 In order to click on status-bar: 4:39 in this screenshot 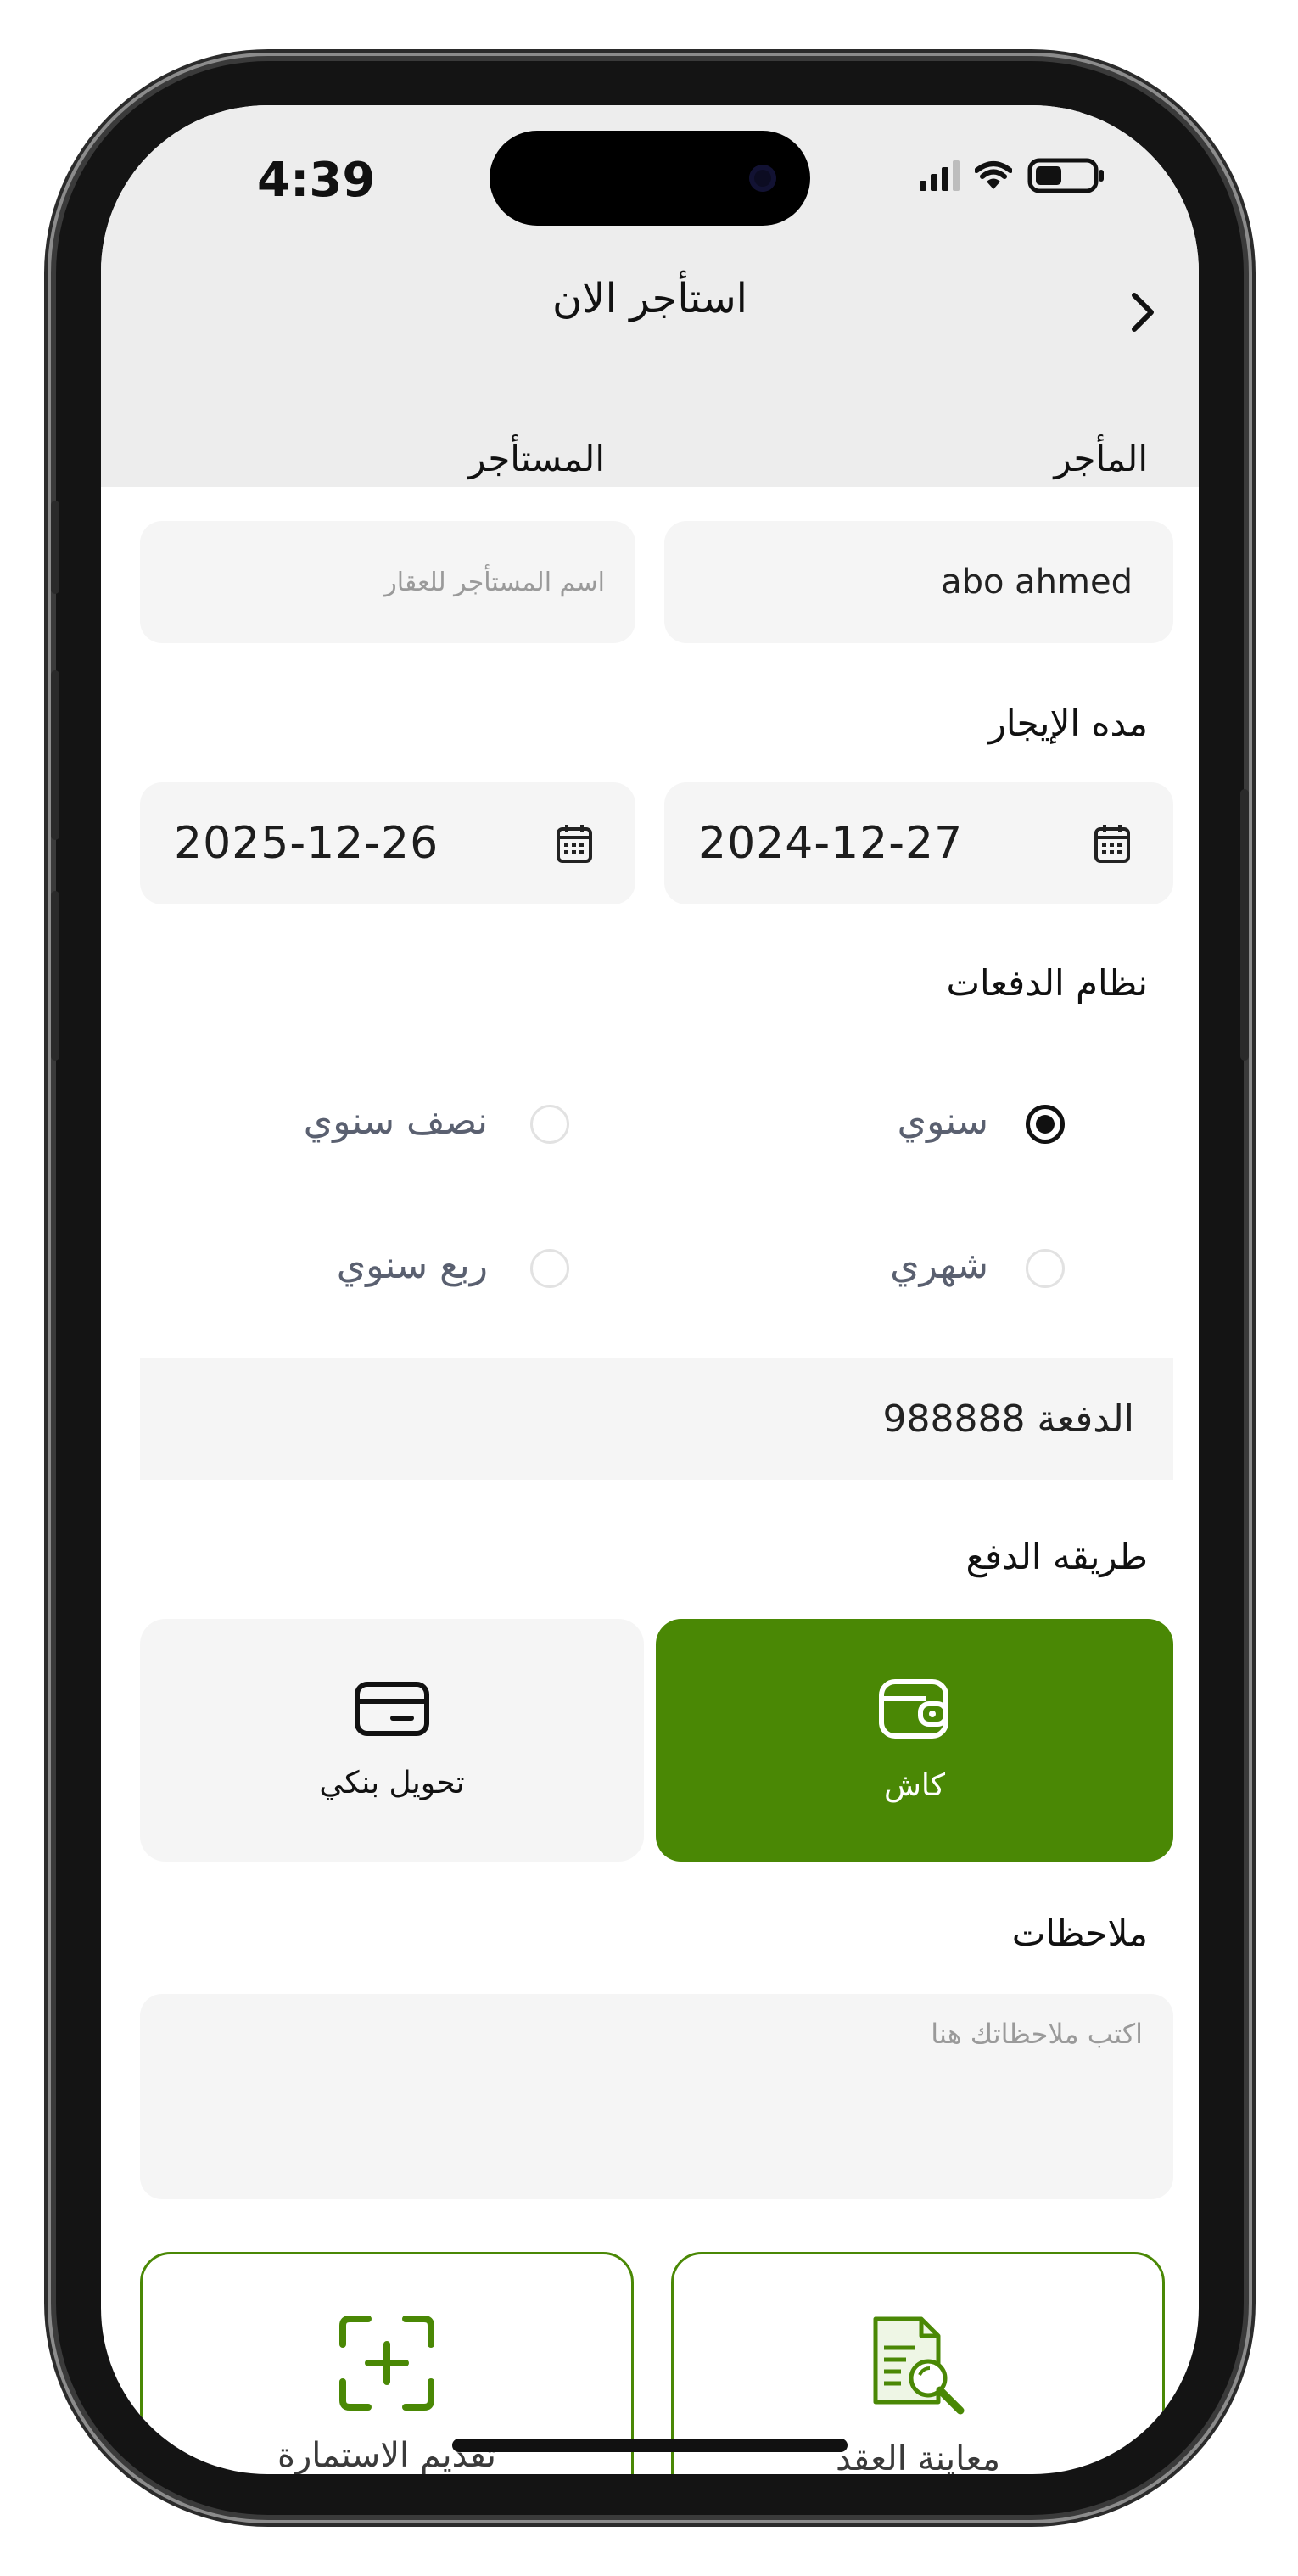, I will do `click(650, 194)`.